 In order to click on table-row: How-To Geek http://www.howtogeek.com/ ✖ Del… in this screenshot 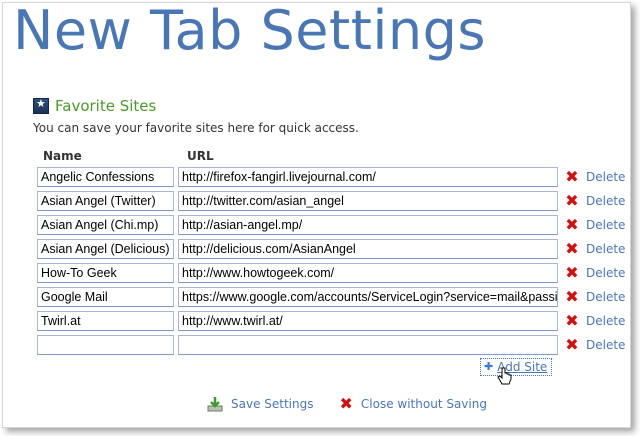, I will do `click(332, 273)`.